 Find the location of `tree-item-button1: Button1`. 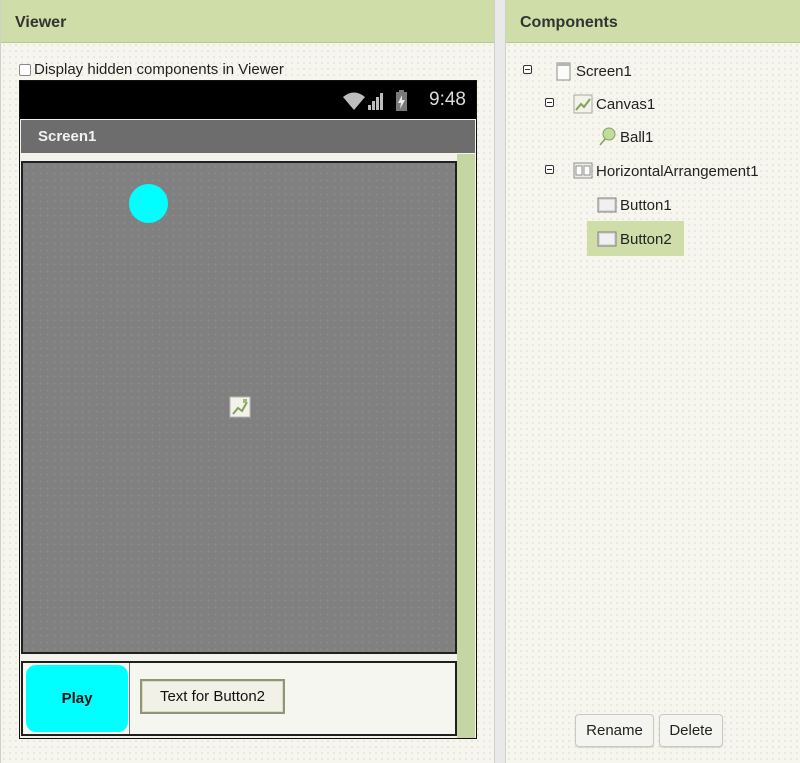

tree-item-button1: Button1 is located at coordinates (634, 205).